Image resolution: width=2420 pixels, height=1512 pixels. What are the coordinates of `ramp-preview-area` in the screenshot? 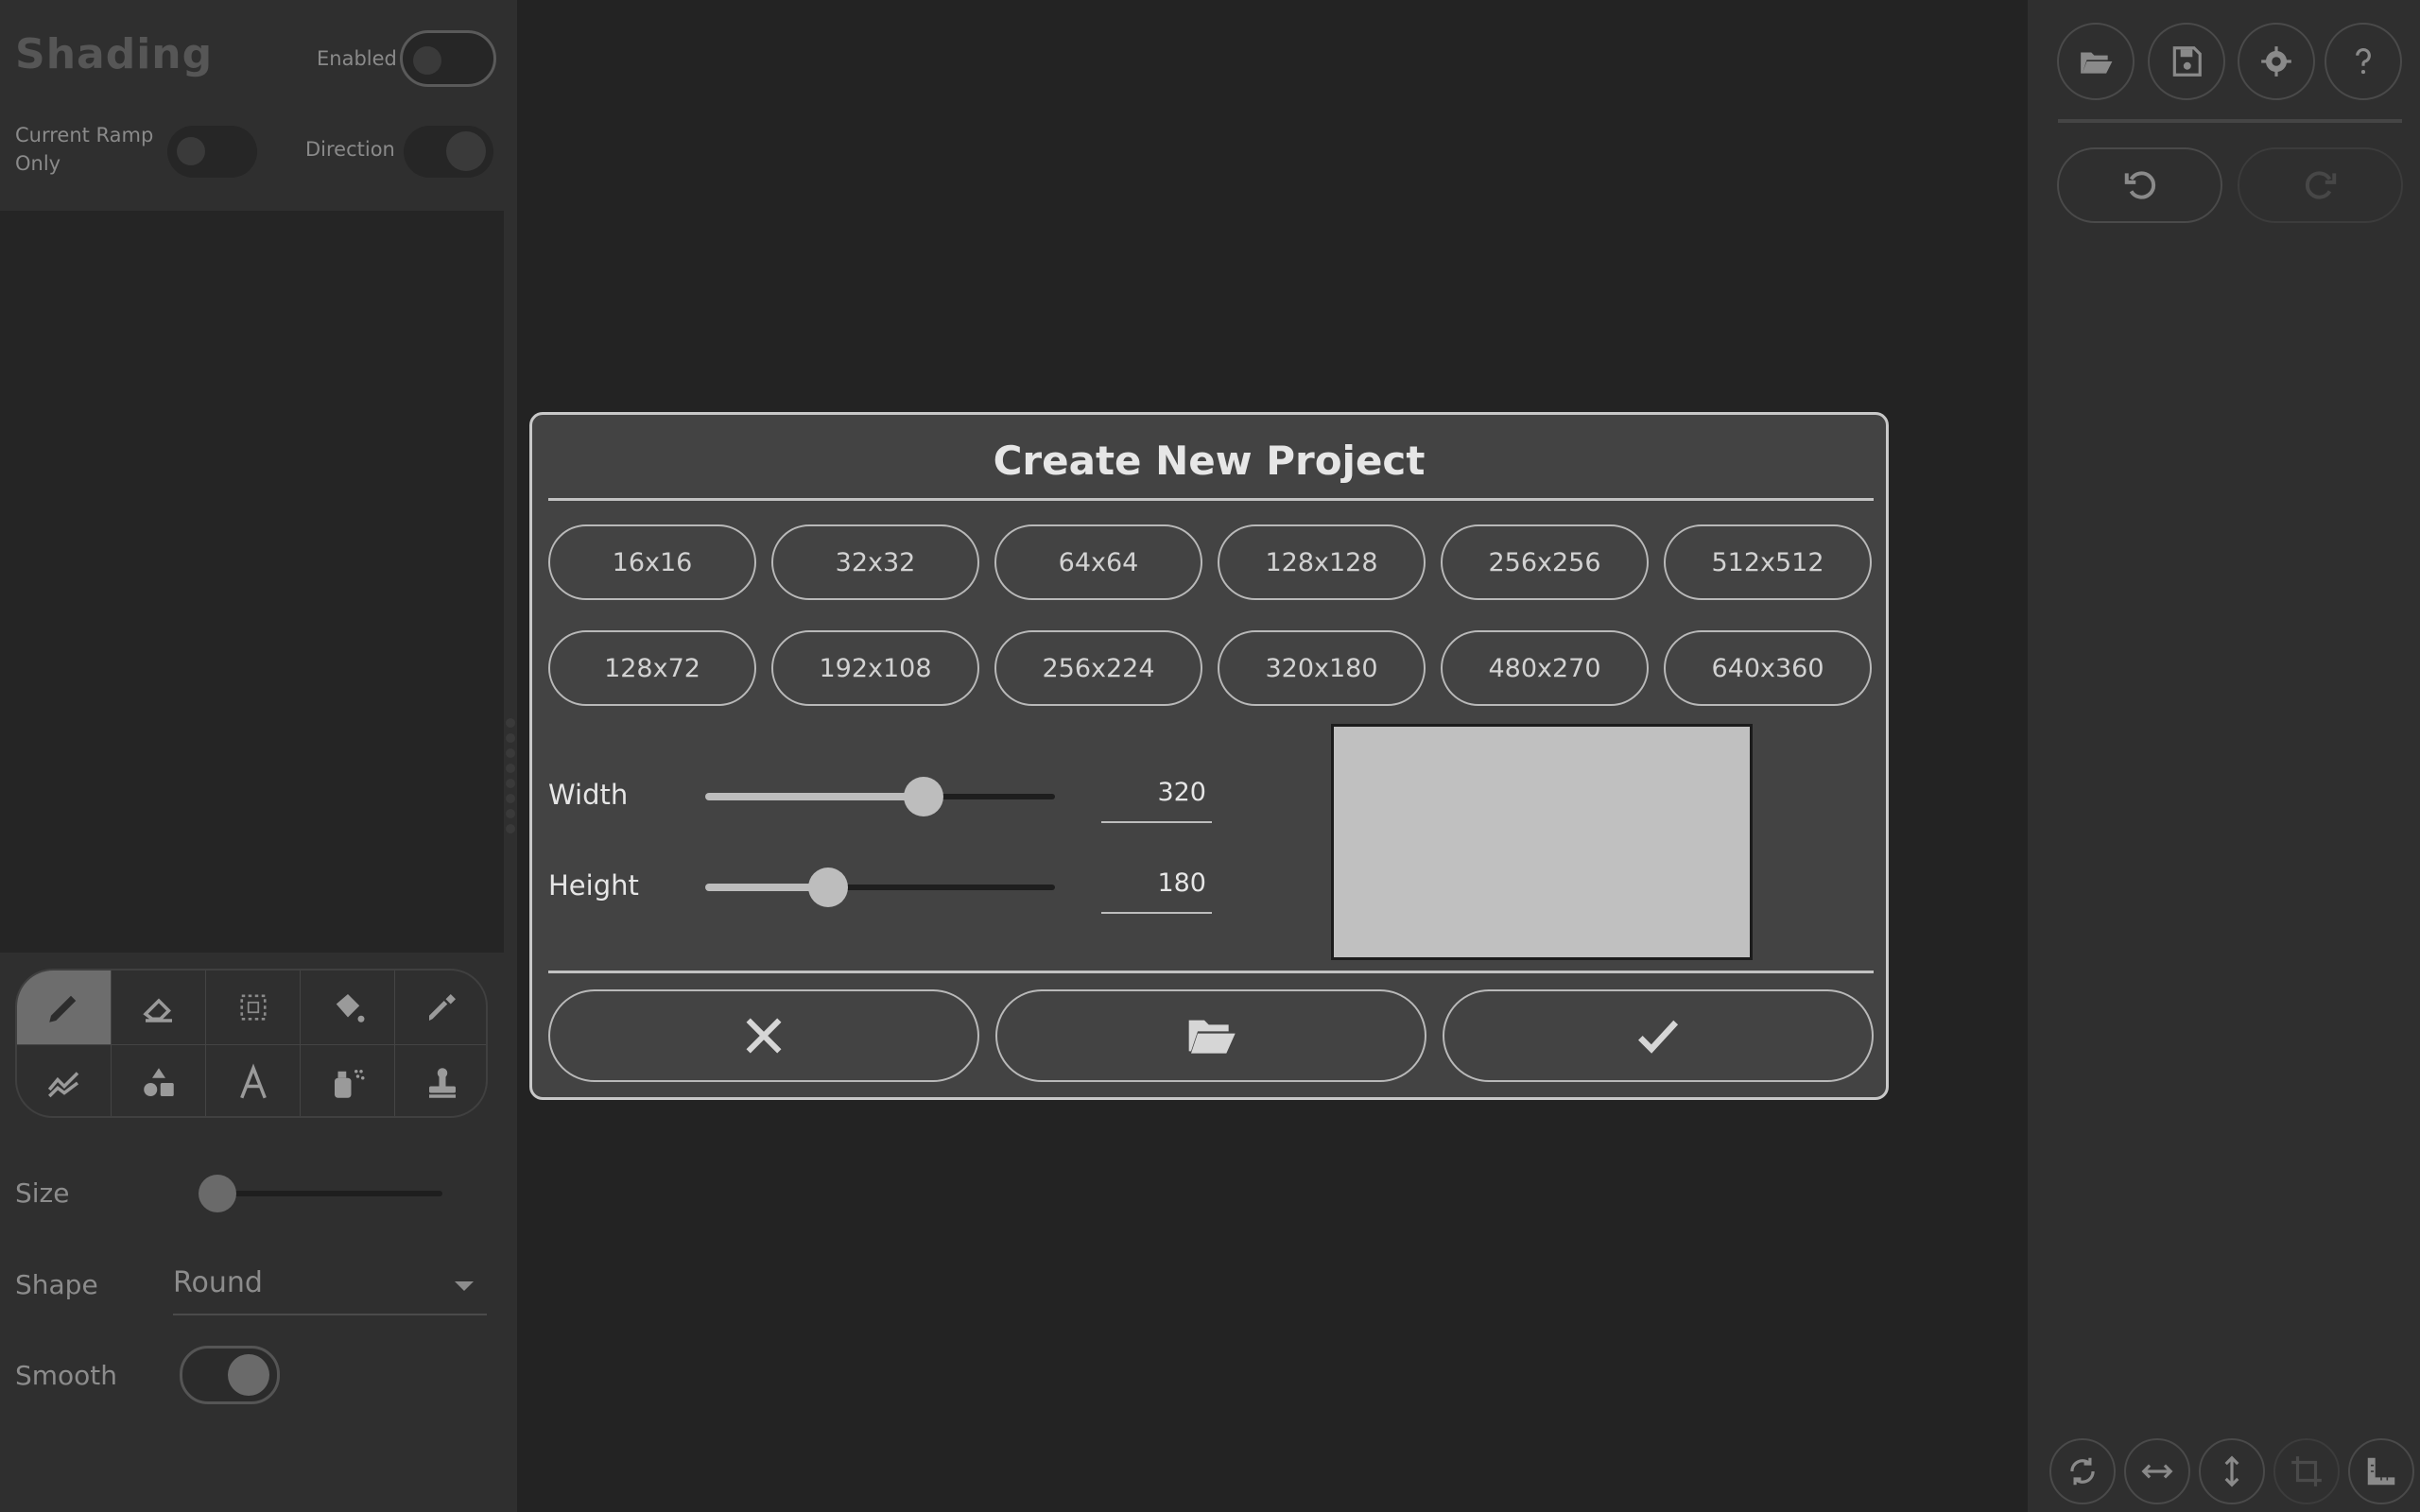 It's located at (252, 582).